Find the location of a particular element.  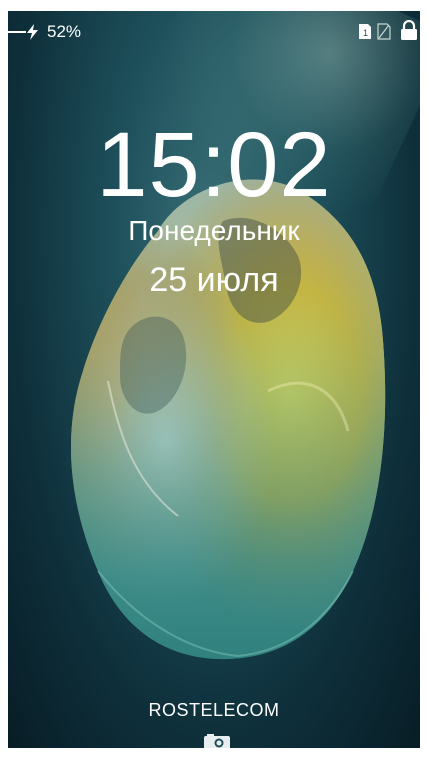

svg-text: 1 is located at coordinates (365, 33).